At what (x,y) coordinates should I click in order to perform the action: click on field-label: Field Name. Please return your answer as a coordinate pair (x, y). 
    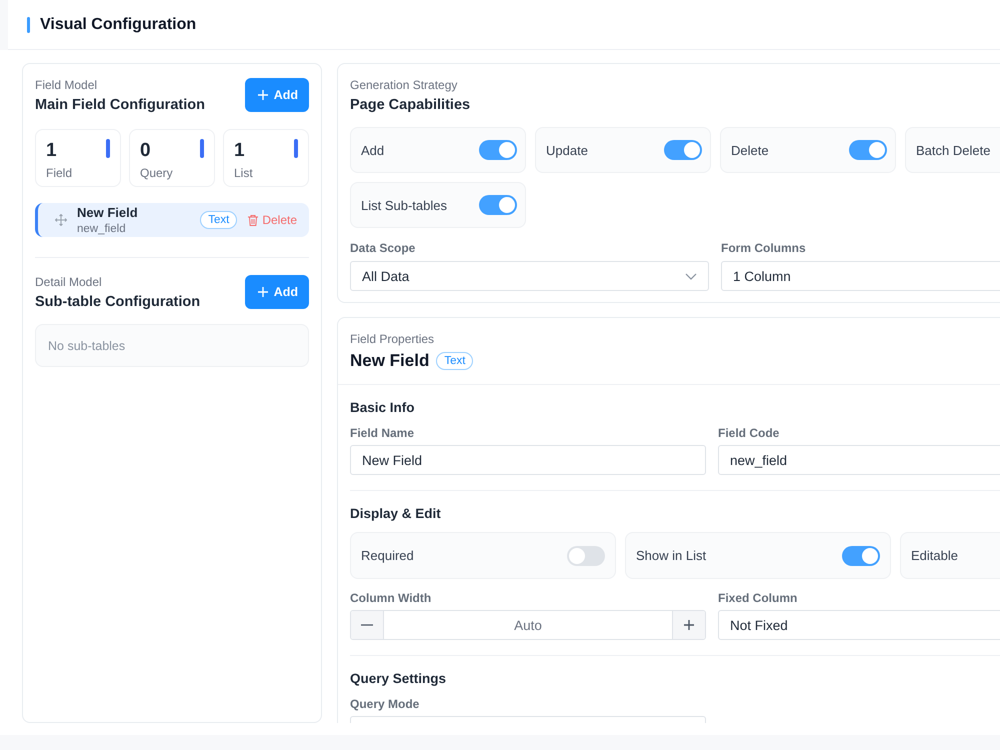
    Looking at the image, I should click on (383, 433).